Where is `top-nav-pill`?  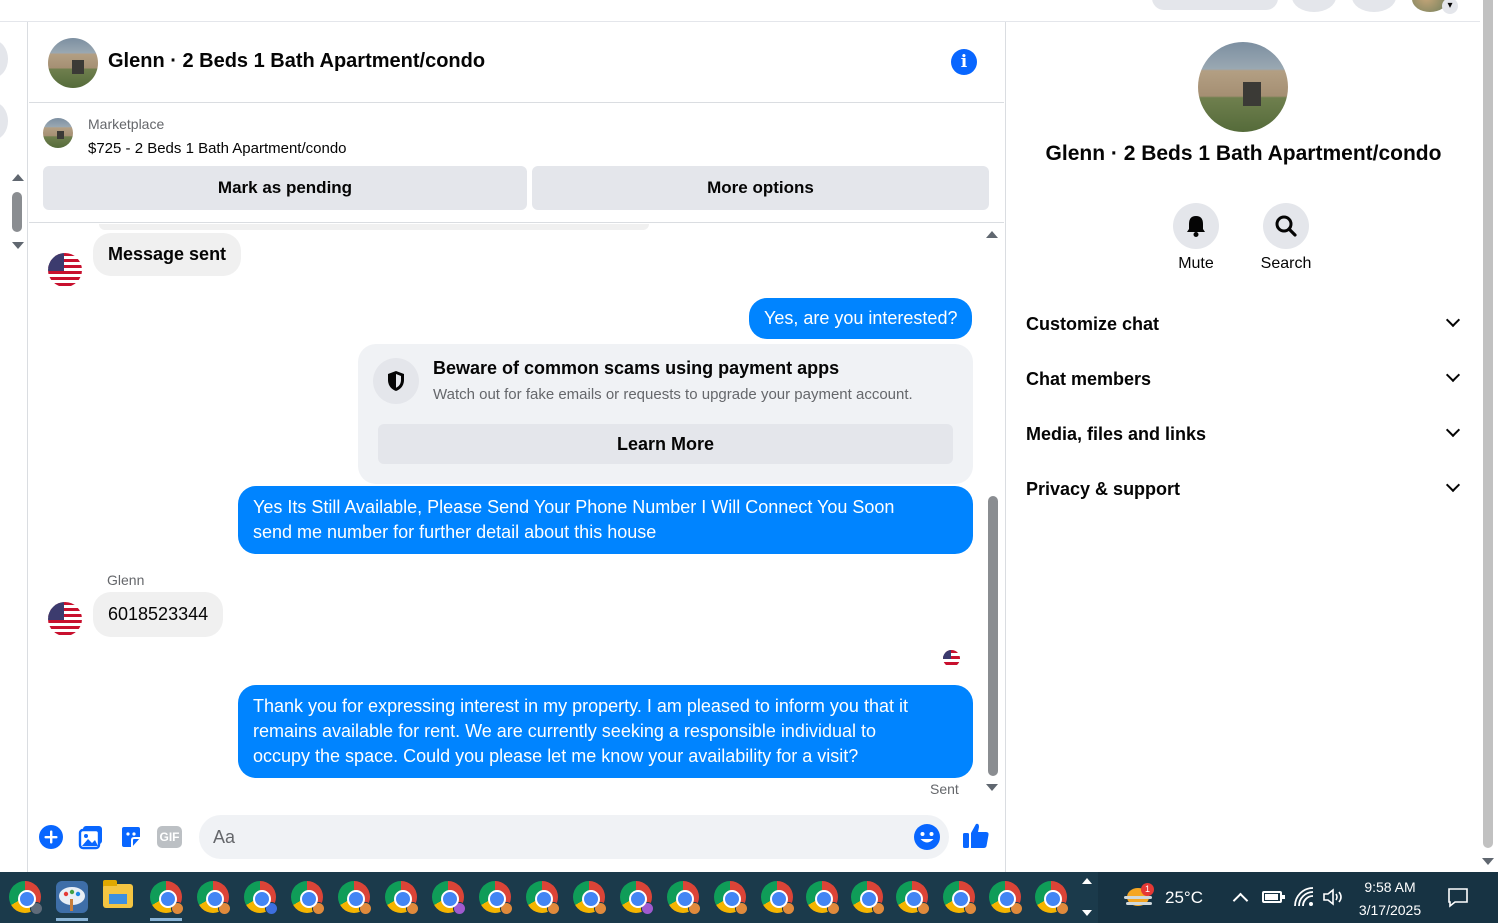 top-nav-pill is located at coordinates (1215, 5).